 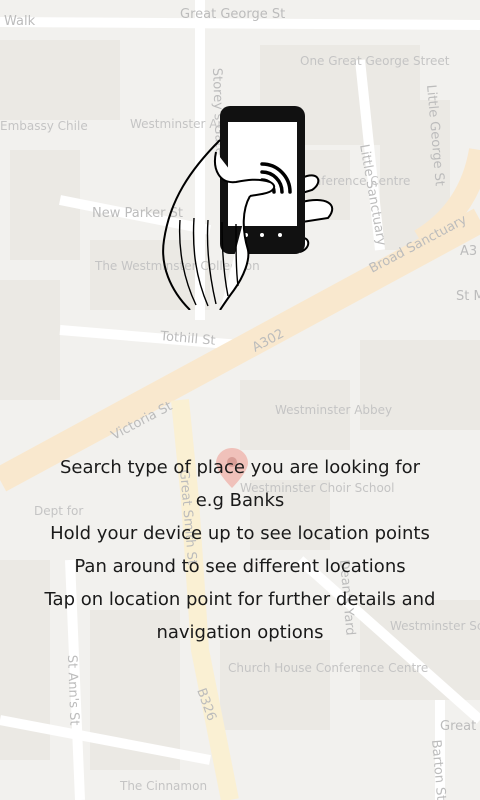 What do you see at coordinates (240, 467) in the screenshot?
I see `instruction-line: Search type of place you are looking for` at bounding box center [240, 467].